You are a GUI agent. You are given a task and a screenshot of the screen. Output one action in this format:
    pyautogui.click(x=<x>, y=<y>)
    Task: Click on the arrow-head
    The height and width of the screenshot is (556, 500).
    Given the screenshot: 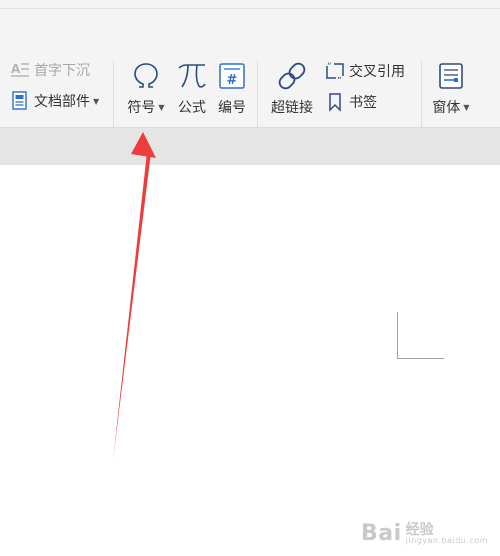 What is the action you would take?
    pyautogui.click(x=143, y=145)
    